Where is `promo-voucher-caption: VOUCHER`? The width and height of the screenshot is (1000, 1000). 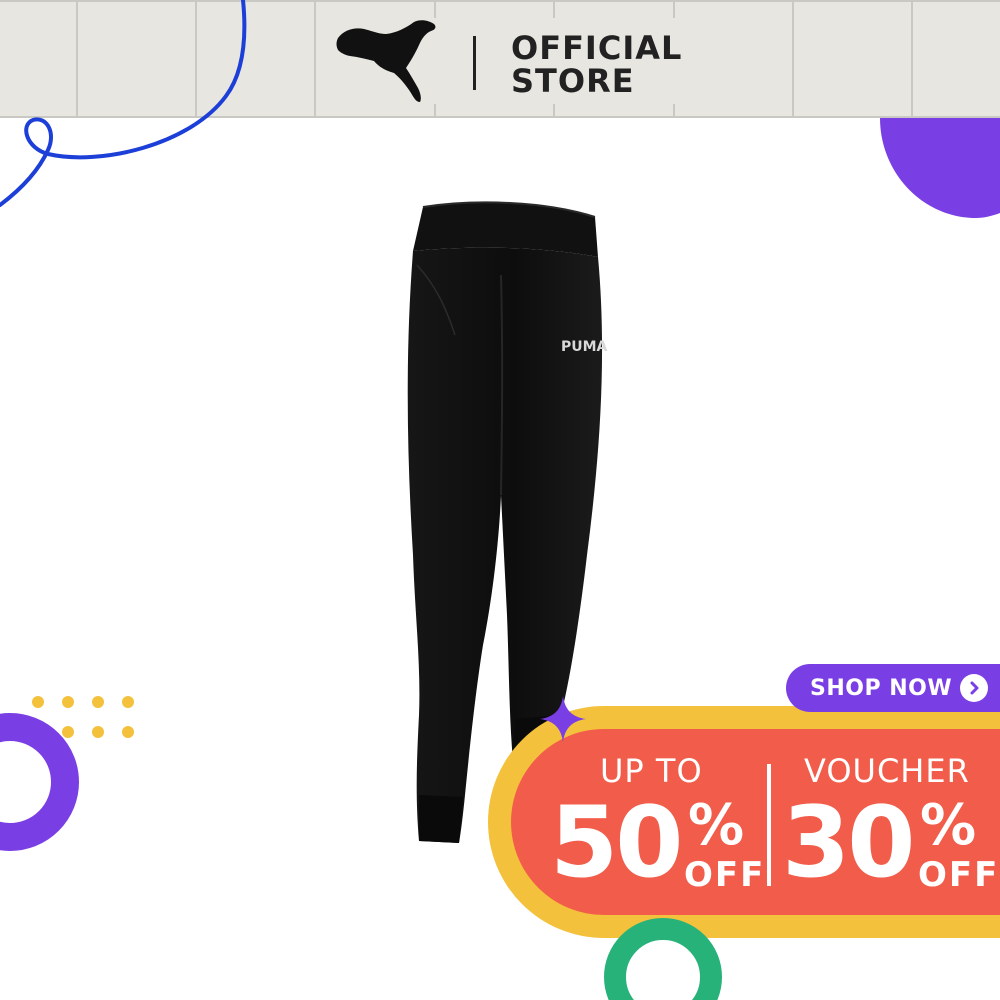
promo-voucher-caption: VOUCHER is located at coordinates (887, 771).